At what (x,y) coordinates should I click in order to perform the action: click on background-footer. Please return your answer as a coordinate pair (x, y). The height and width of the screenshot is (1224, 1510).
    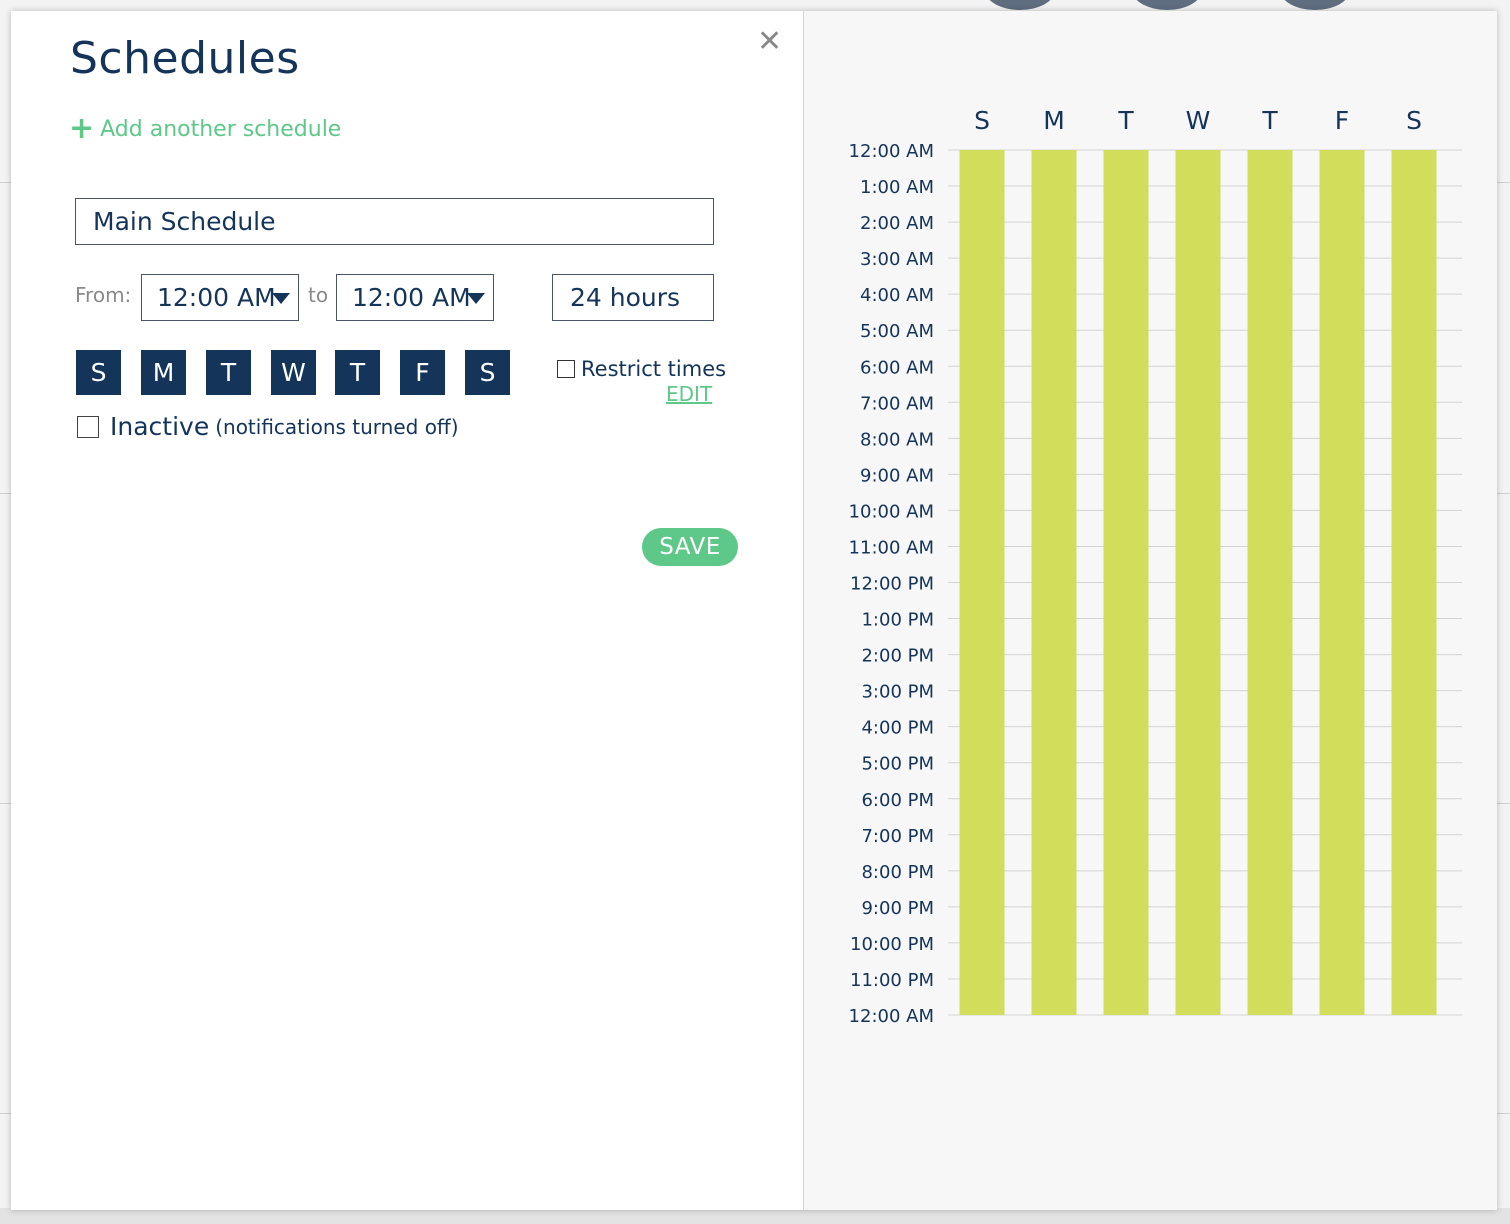
    Looking at the image, I should click on (755, 1216).